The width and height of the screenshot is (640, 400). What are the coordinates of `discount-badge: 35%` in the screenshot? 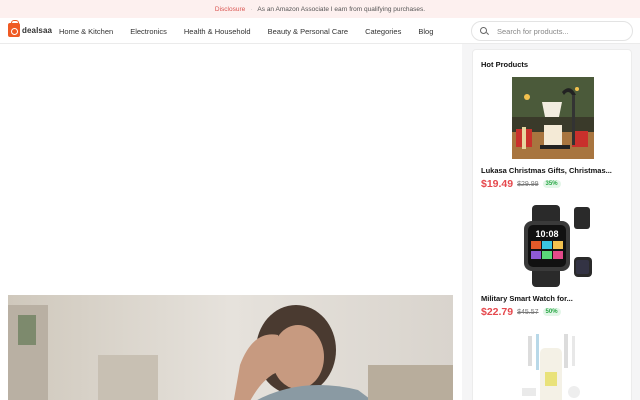 It's located at (551, 184).